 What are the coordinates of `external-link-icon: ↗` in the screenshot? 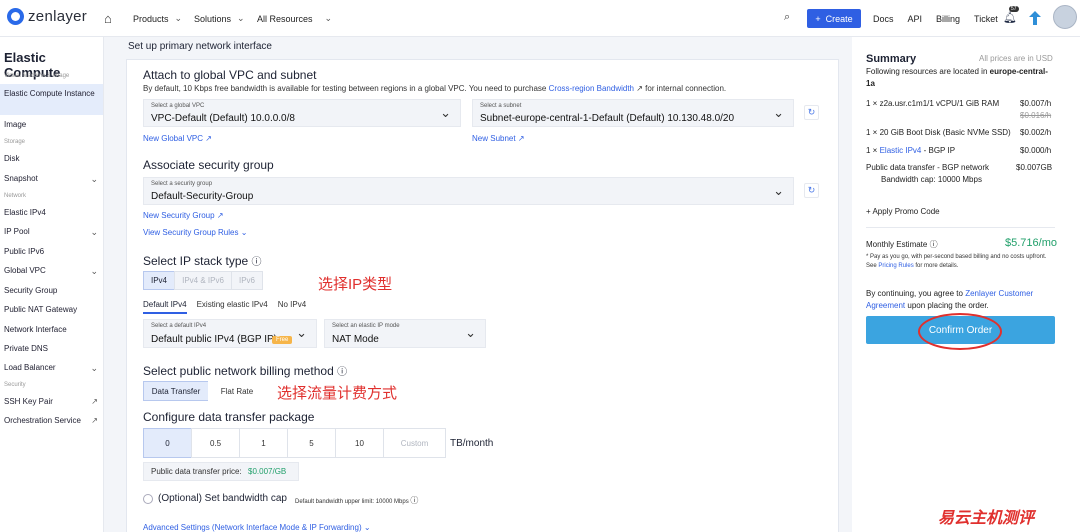 It's located at (220, 215).